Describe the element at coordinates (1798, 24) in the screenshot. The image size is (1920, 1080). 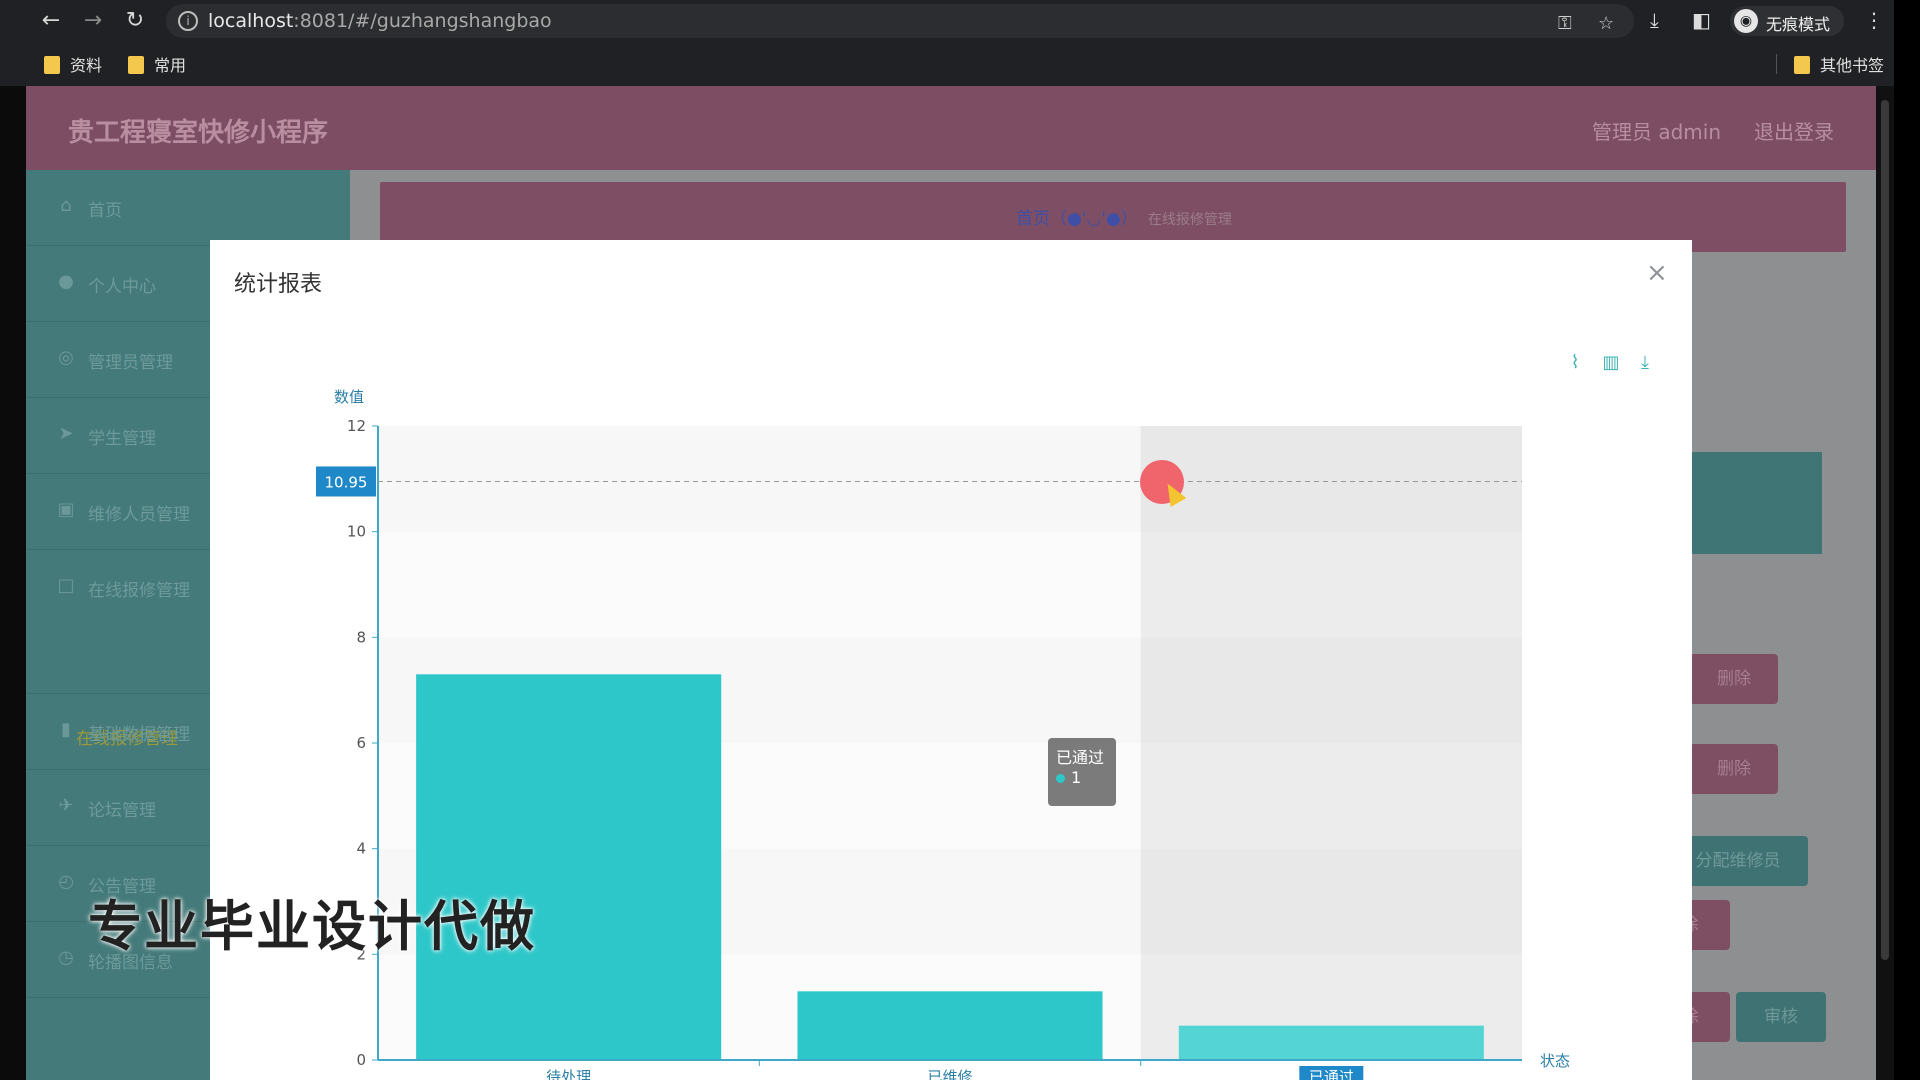
I see `incognito-label: 无痕模式` at that location.